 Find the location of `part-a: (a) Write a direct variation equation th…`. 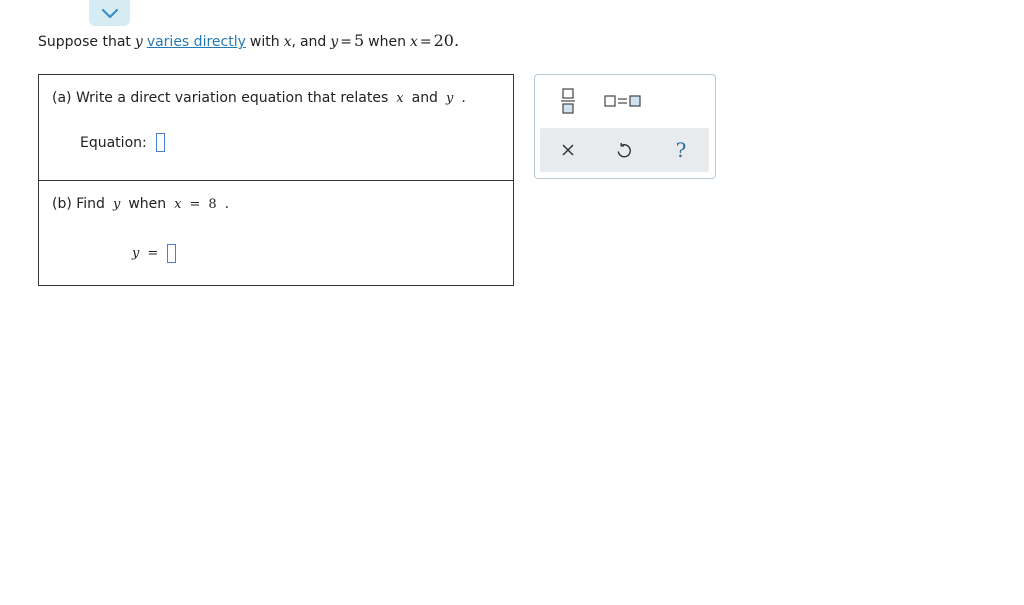

part-a: (a) Write a direct variation equation th… is located at coordinates (276, 127).